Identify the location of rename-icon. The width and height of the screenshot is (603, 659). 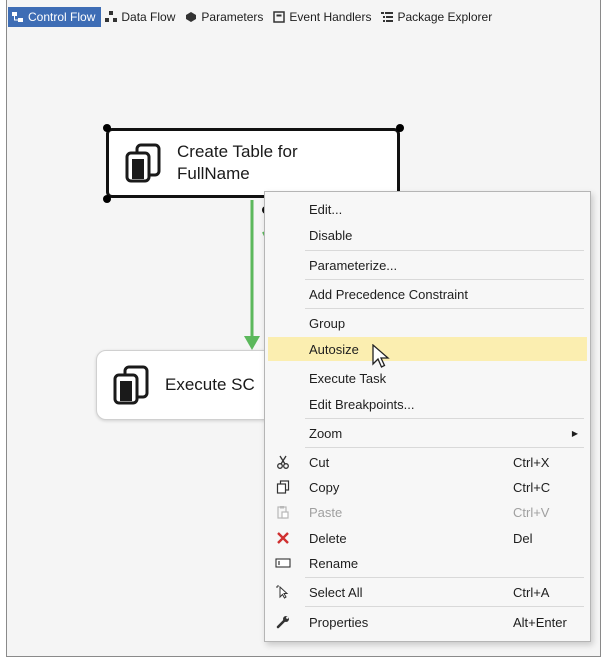
(283, 563).